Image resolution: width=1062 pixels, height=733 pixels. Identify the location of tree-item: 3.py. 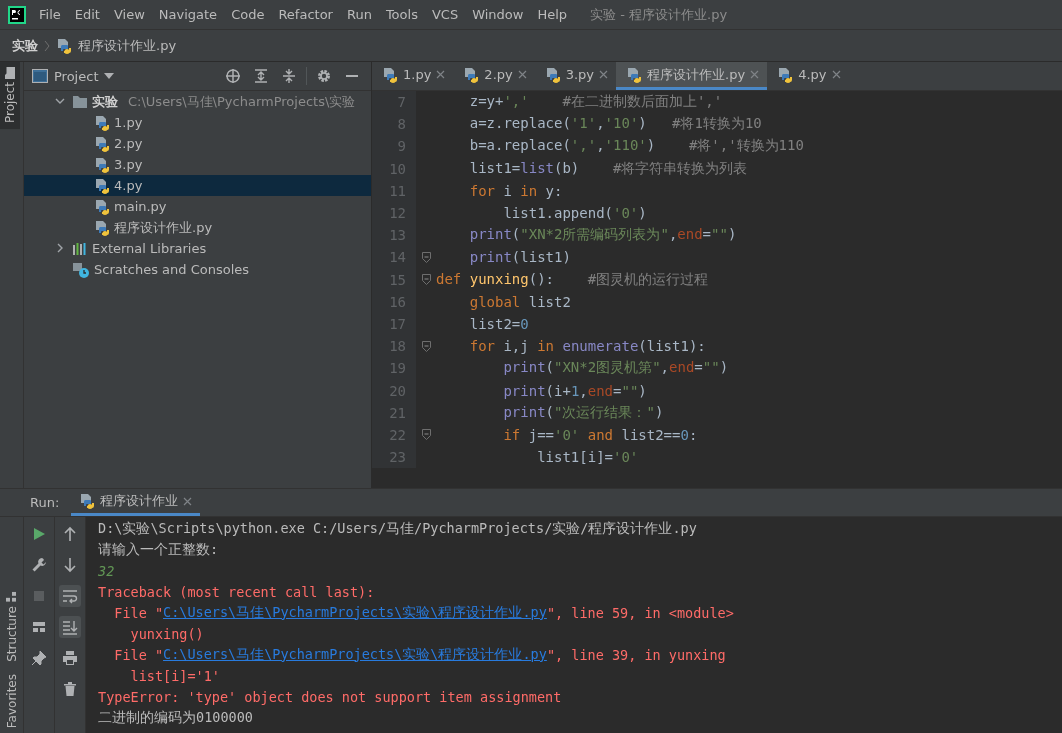
(128, 164).